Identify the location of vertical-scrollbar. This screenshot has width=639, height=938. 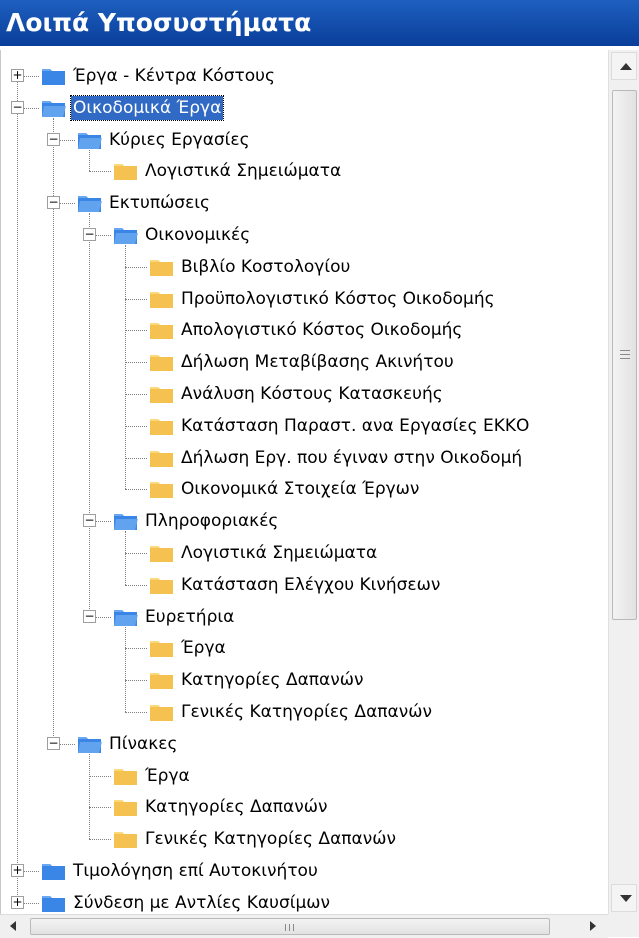
(623, 482).